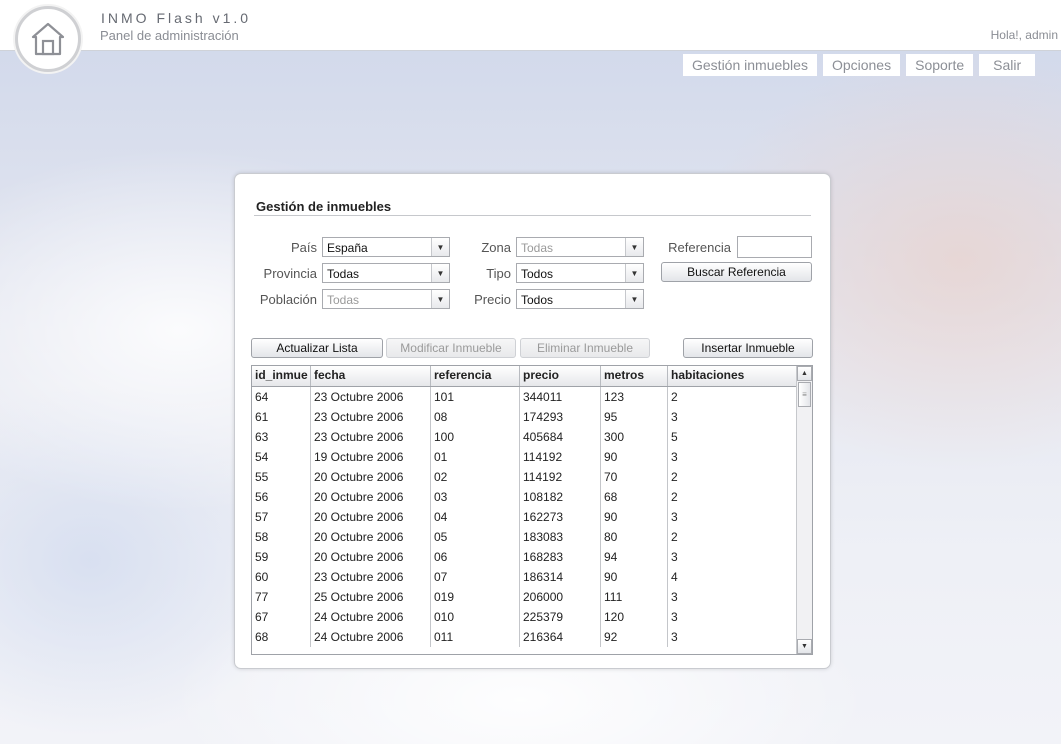 This screenshot has width=1061, height=744. I want to click on column-header-id: id_inmue, so click(281, 376).